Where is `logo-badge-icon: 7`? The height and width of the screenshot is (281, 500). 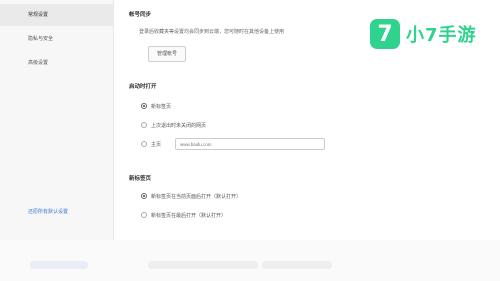
logo-badge-icon: 7 is located at coordinates (385, 34).